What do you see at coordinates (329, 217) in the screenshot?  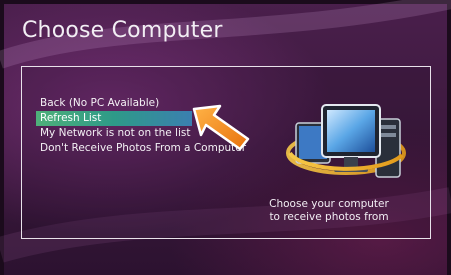 I see `caption-line-2: to receive photos from` at bounding box center [329, 217].